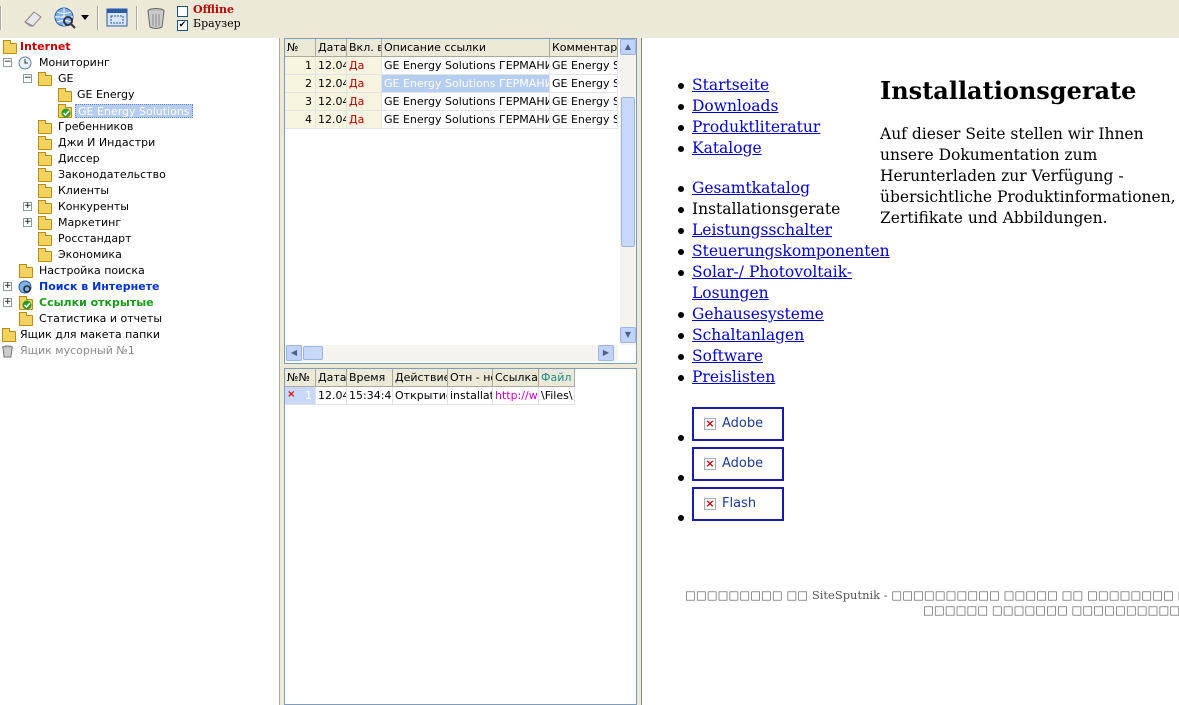 The image size is (1179, 705). I want to click on nav-link: Gehausesysteme, so click(758, 314).